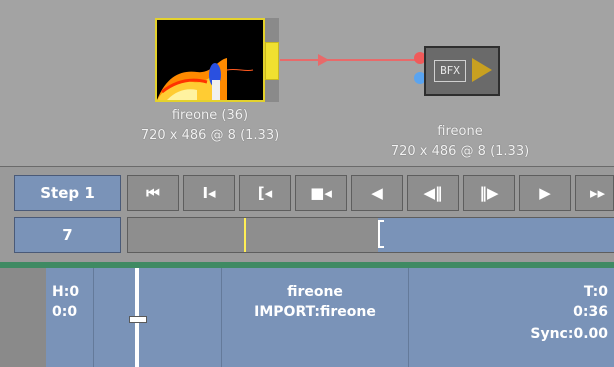  What do you see at coordinates (482, 70) in the screenshot?
I see `play-triangle-icon` at bounding box center [482, 70].